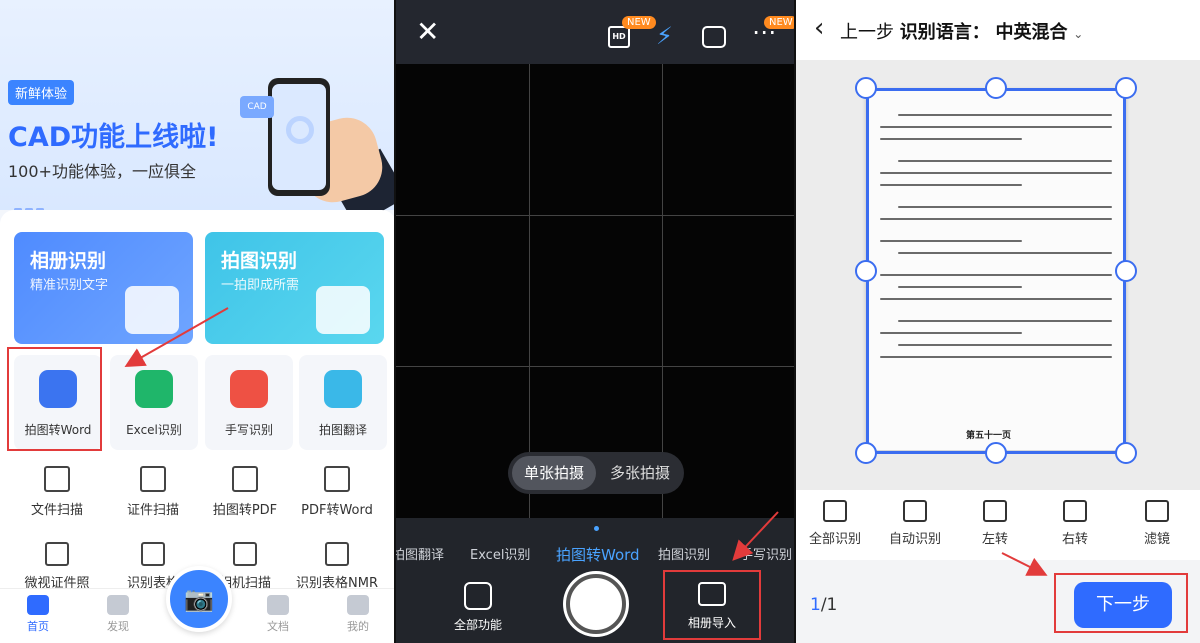  Describe the element at coordinates (1074, 539) in the screenshot. I see `tool-label: 右转` at that location.